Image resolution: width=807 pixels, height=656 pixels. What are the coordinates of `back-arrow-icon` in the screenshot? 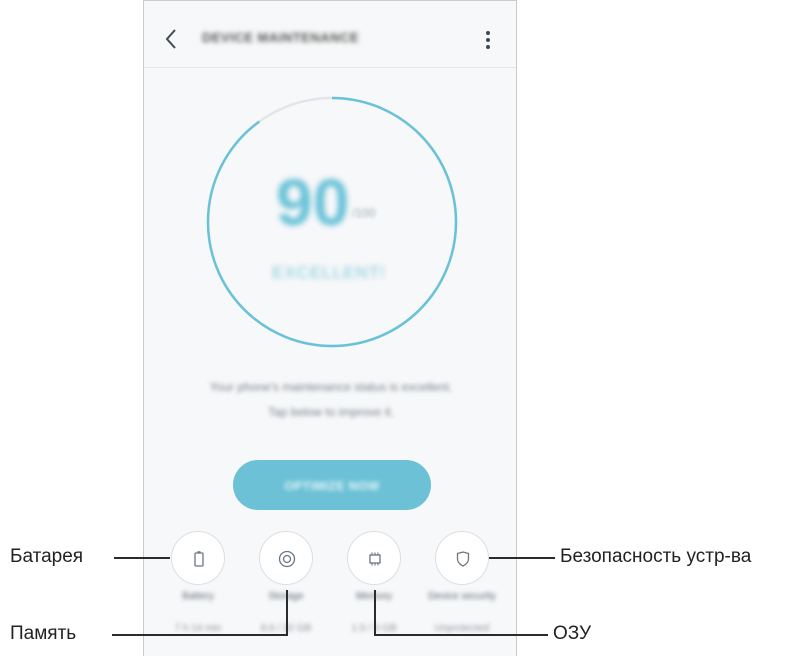 It's located at (171, 39).